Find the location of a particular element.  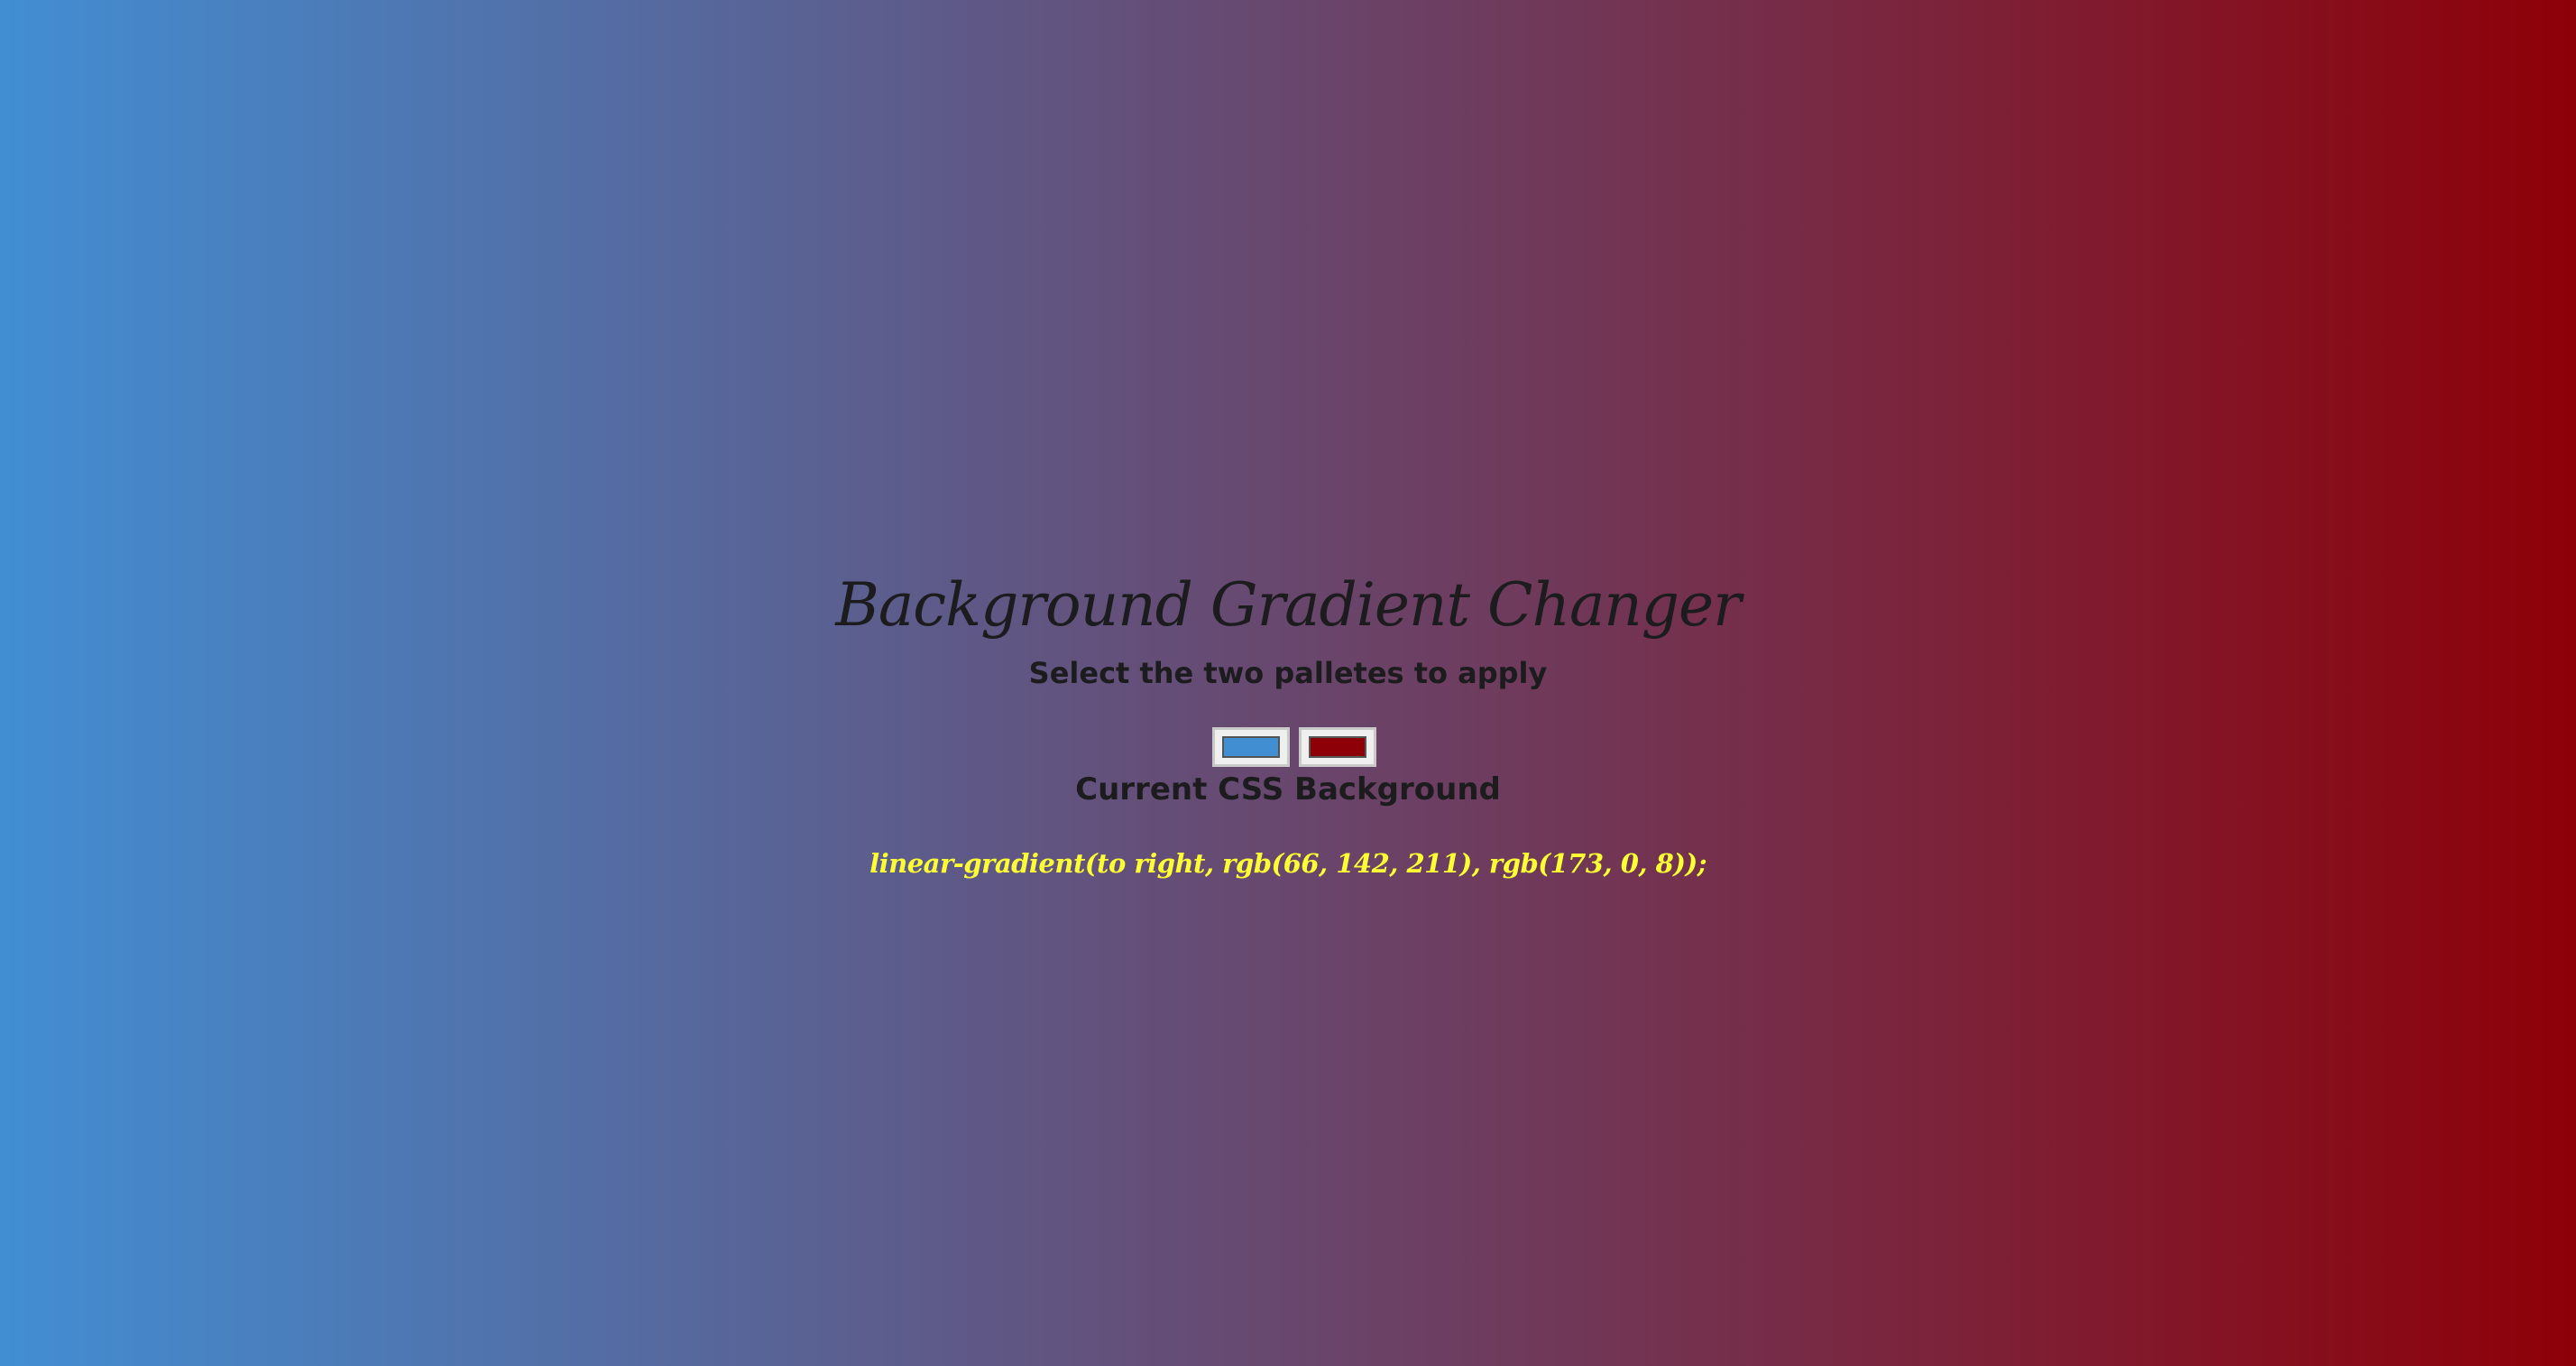

current-css-heading: Current CSS Background is located at coordinates (1288, 790).